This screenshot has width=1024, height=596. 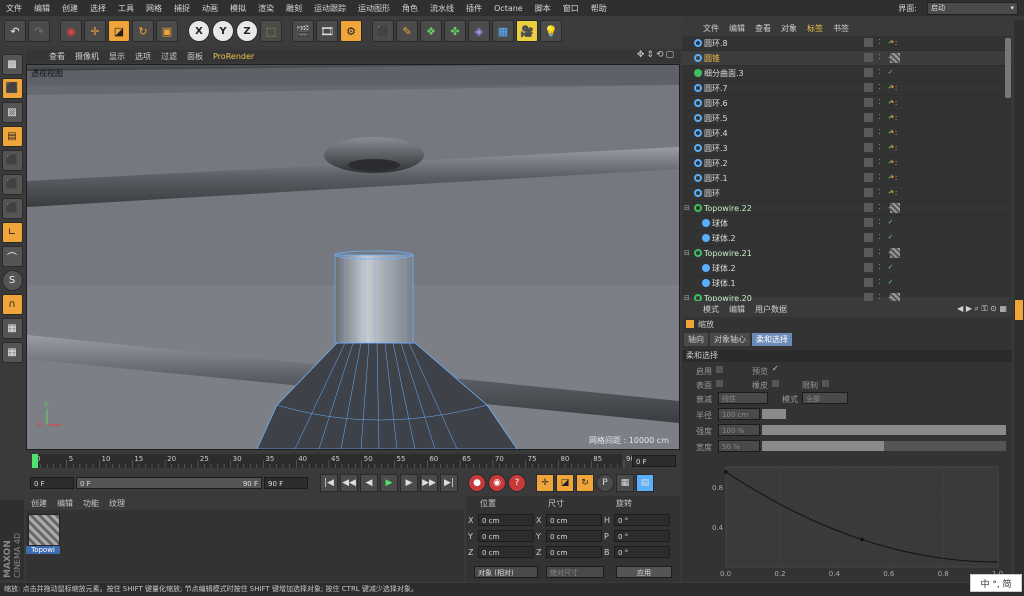 What do you see at coordinates (527, 31) in the screenshot?
I see `camera-icon: 🎥` at bounding box center [527, 31].